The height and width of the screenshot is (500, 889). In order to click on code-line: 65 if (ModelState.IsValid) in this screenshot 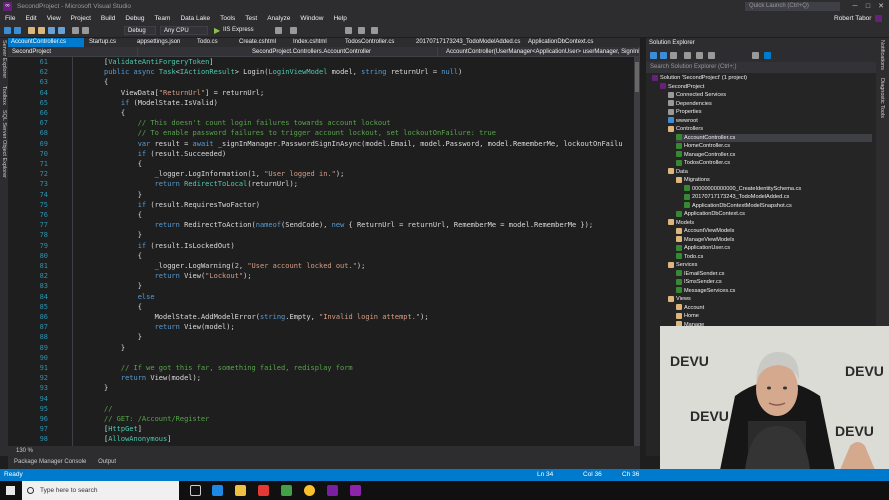, I will do `click(324, 103)`.